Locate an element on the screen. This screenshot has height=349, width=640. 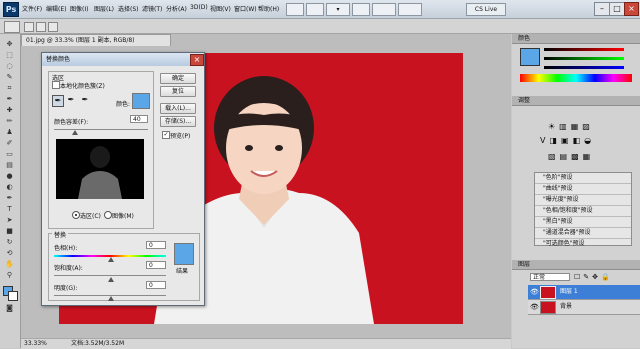
tab-color: 颜色 is located at coordinates (576, 39).